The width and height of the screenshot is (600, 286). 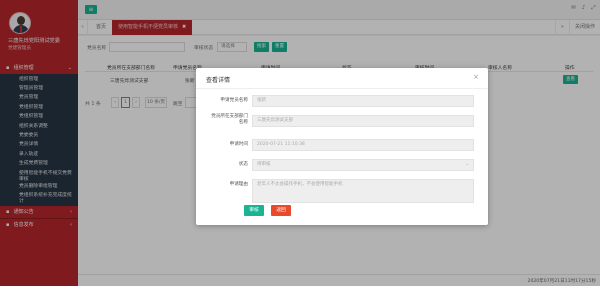 I want to click on dept-label: 党员所在支部部门名称, so click(x=229, y=119).